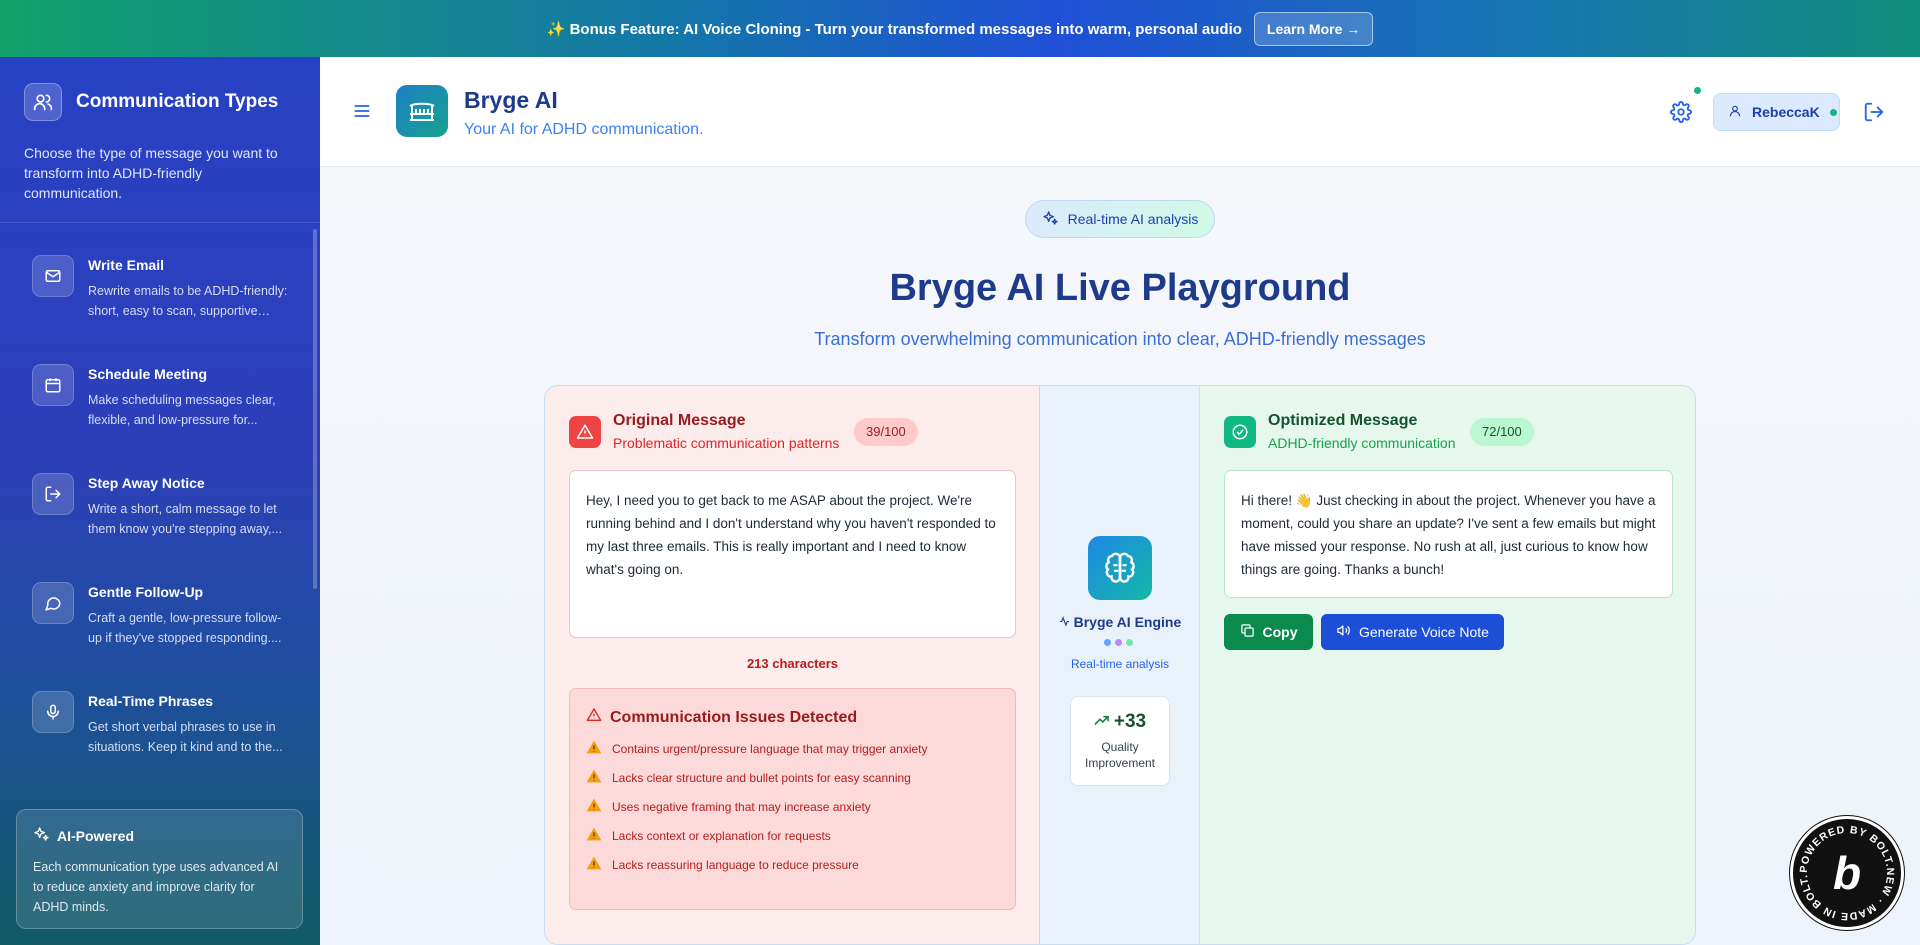 The image size is (1920, 945). What do you see at coordinates (362, 111) in the screenshot?
I see `menu-icon` at bounding box center [362, 111].